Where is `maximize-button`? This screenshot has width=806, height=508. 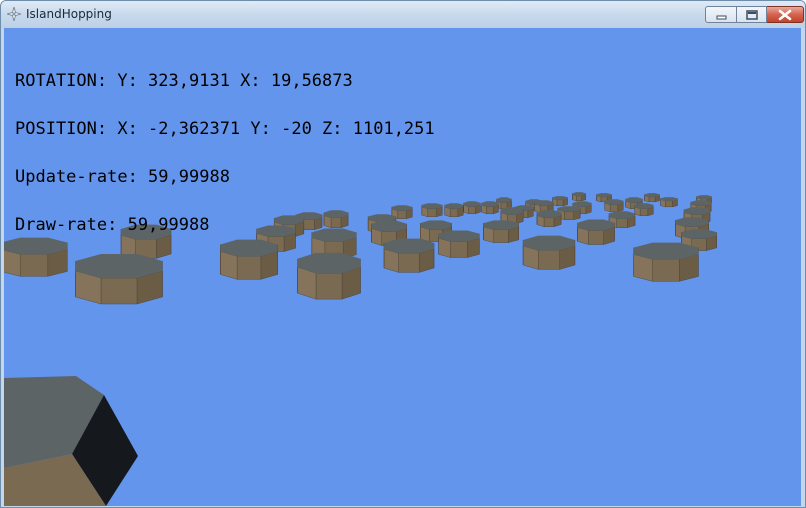
maximize-button is located at coordinates (752, 14).